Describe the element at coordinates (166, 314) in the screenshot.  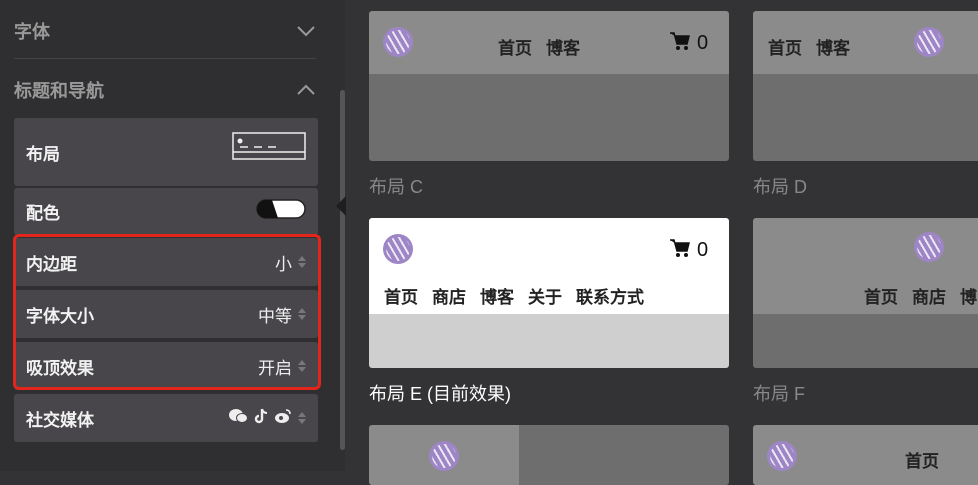
I see `option-font-size: 字体大小 中等` at that location.